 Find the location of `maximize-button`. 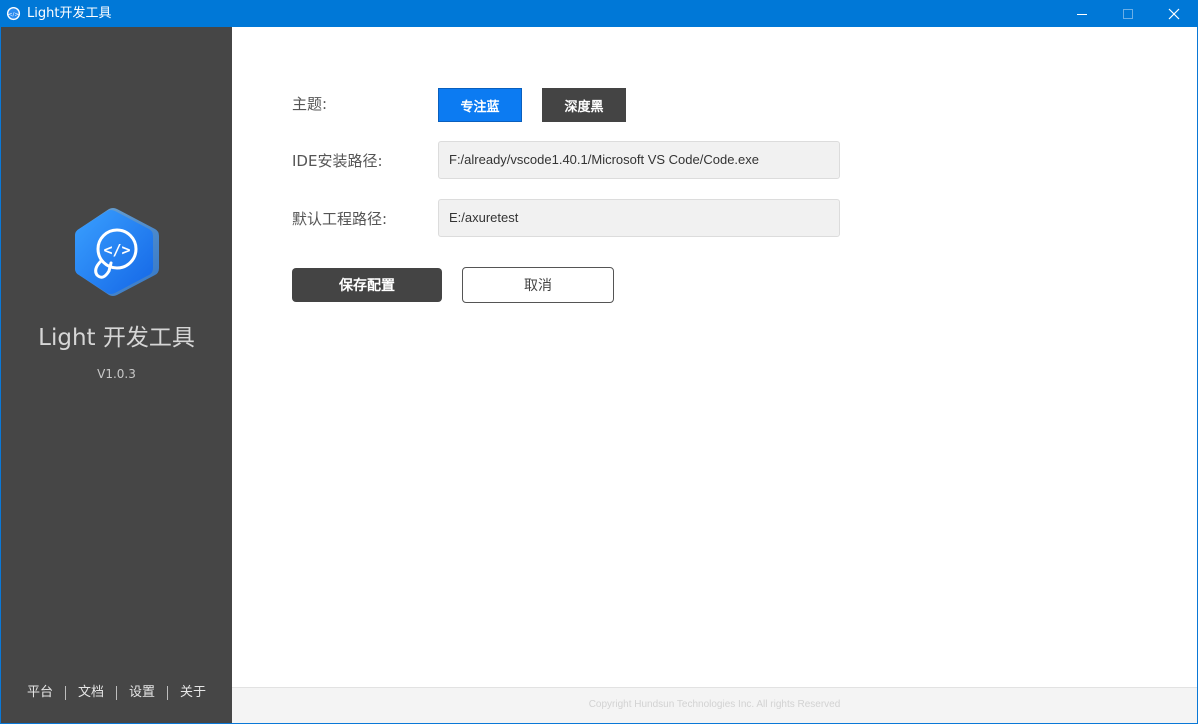

maximize-button is located at coordinates (1128, 13).